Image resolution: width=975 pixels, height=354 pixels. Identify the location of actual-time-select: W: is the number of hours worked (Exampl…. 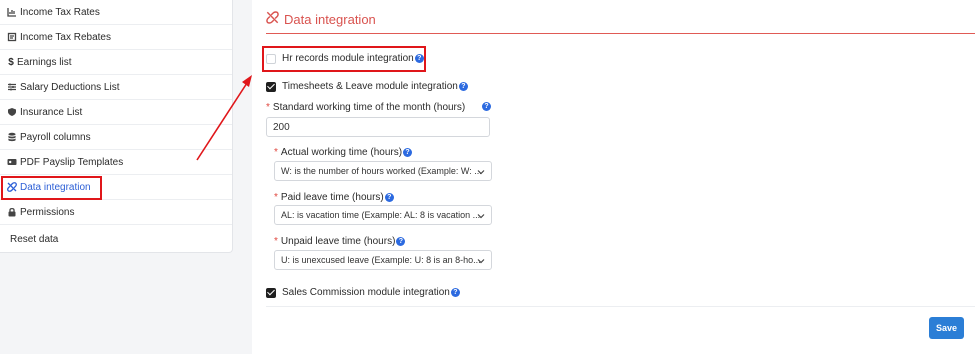
(383, 171).